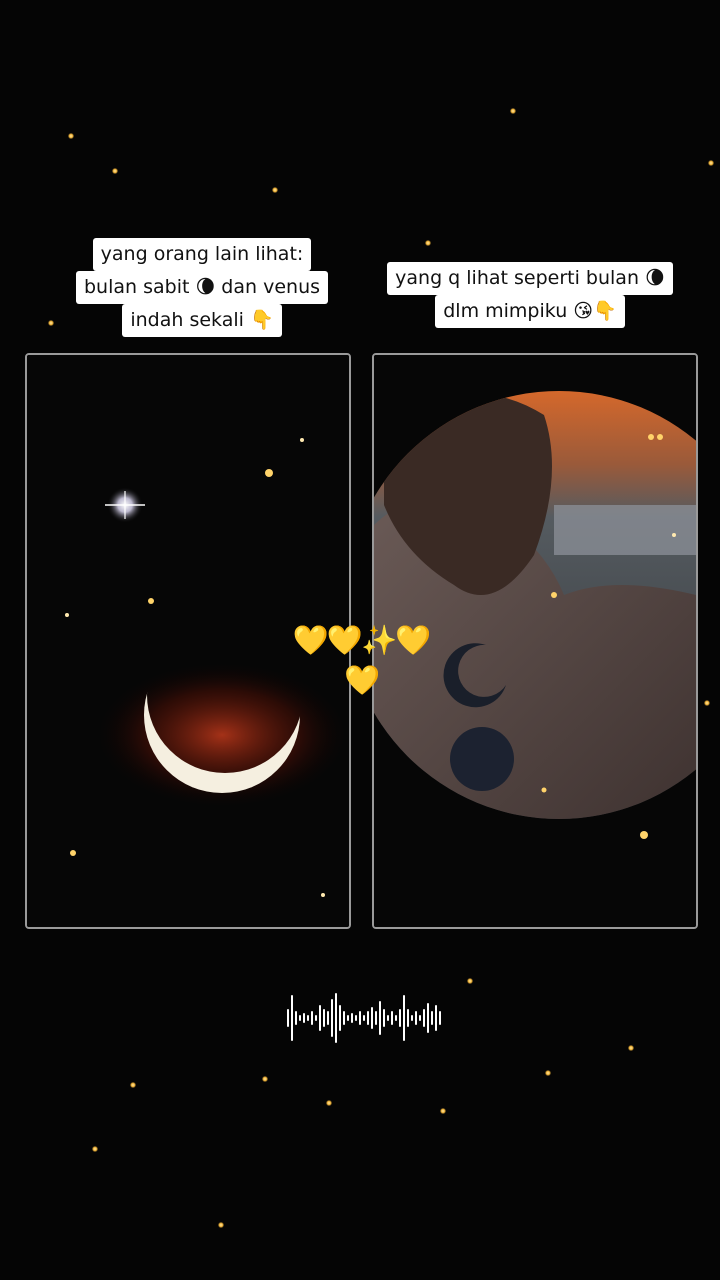  What do you see at coordinates (364, 1018) in the screenshot?
I see `audio-waveform-icon` at bounding box center [364, 1018].